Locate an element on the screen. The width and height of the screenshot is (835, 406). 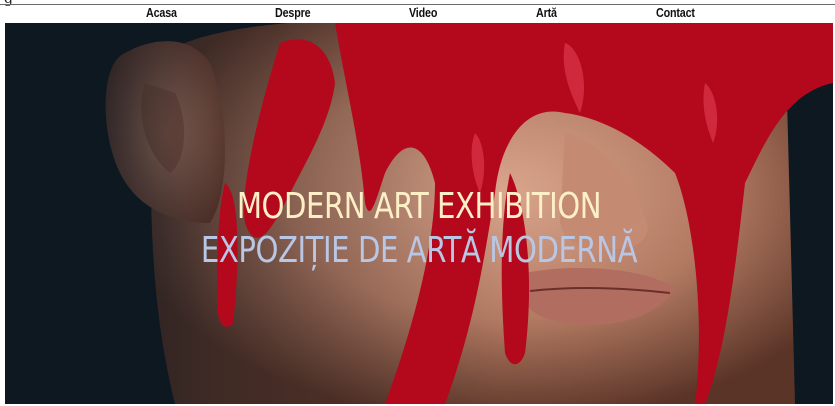
nav-link-arta: Artă is located at coordinates (546, 13).